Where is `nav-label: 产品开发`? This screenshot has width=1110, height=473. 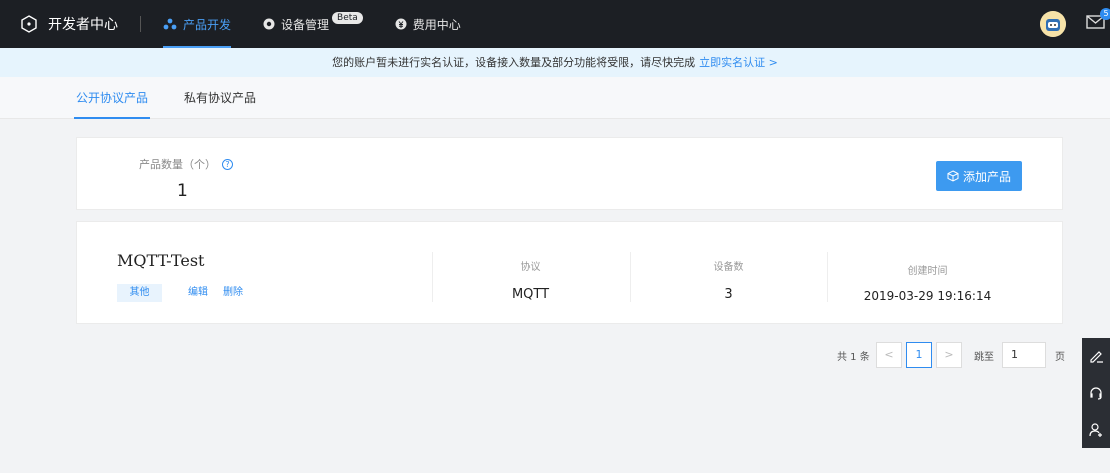 nav-label: 产品开发 is located at coordinates (207, 24).